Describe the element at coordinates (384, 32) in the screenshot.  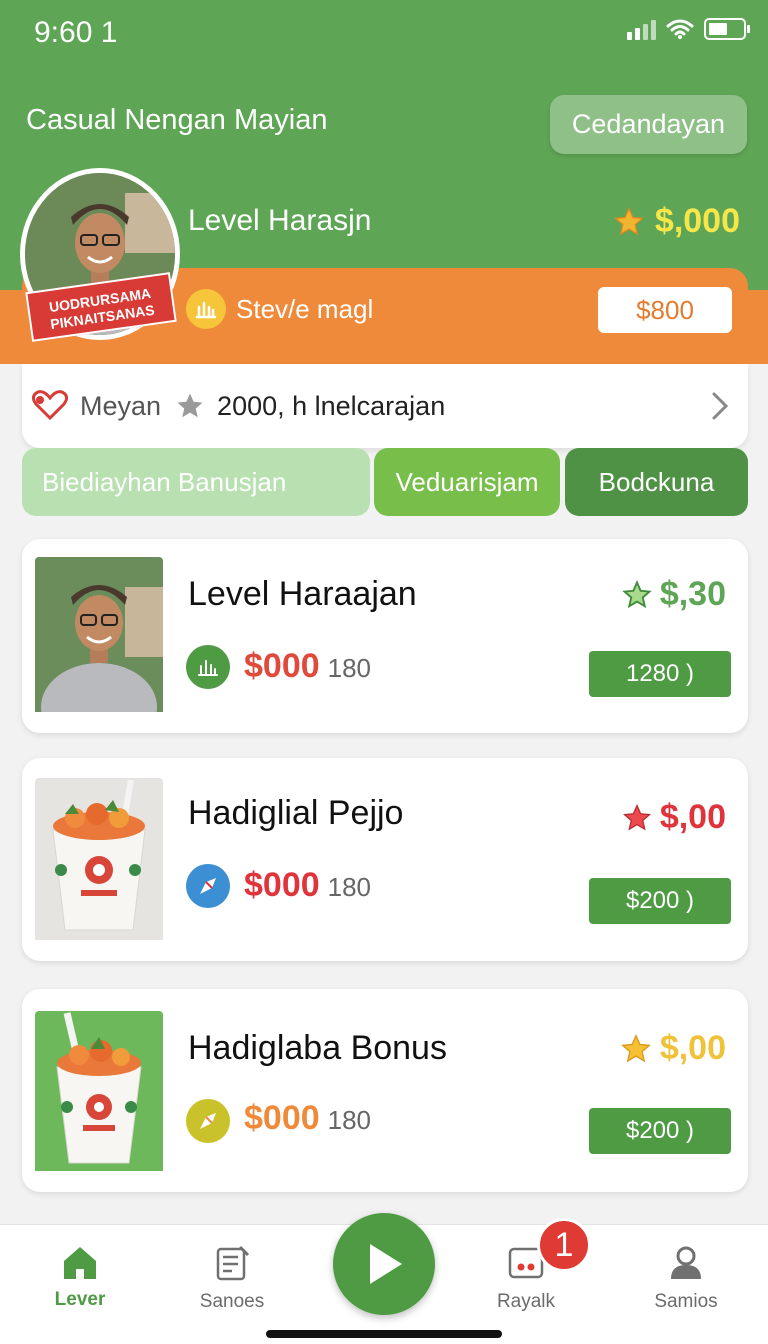
I see `status-bar: 9:60 1` at that location.